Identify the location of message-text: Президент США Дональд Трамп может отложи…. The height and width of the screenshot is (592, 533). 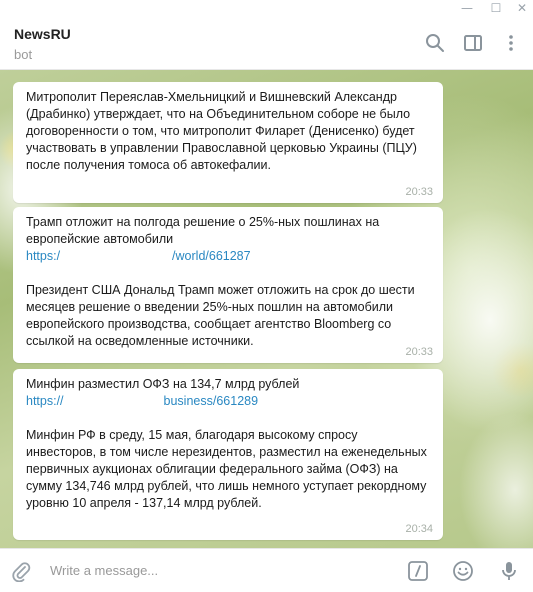
(222, 315).